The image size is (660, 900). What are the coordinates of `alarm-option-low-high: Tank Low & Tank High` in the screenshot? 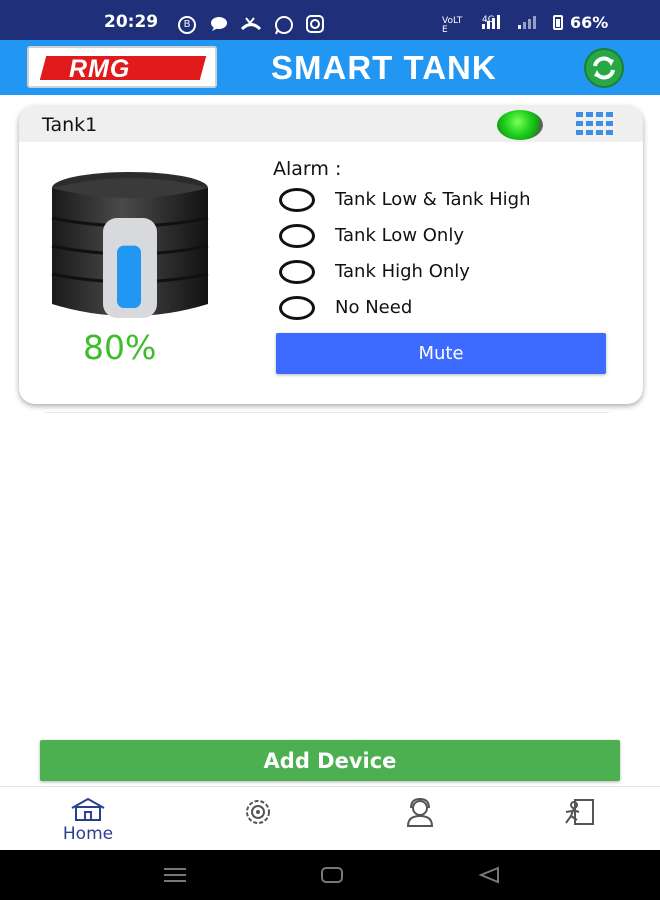 It's located at (444, 200).